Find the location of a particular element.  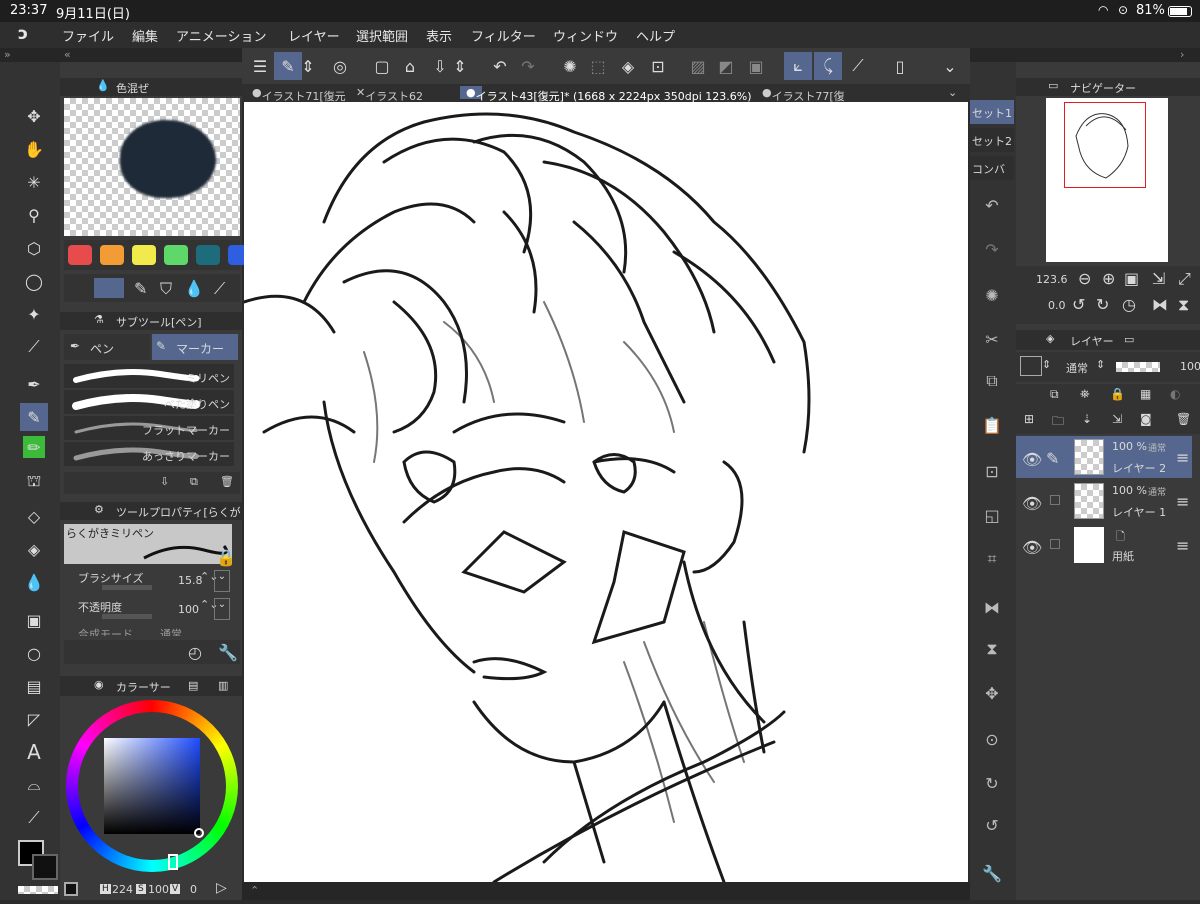

expand-up-icon: ⌃ is located at coordinates (254, 890).